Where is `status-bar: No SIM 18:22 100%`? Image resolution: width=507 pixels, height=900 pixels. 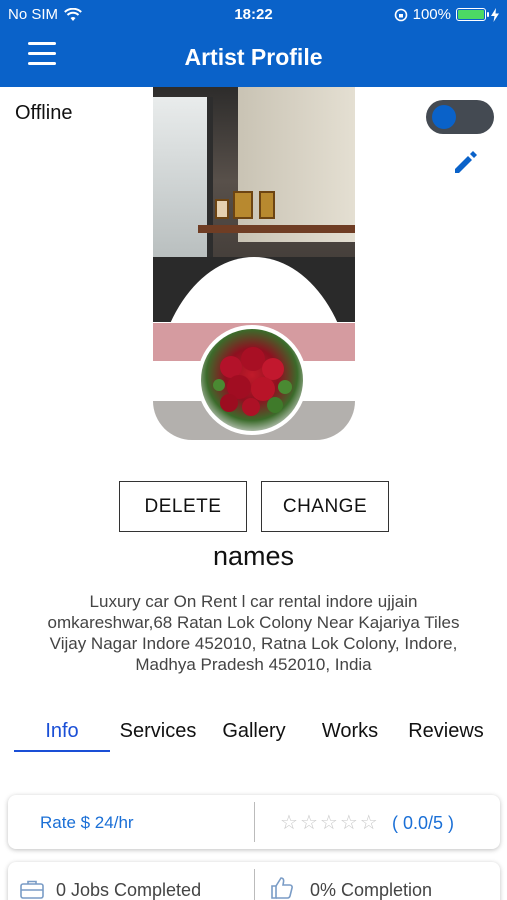
status-bar: No SIM 18:22 100% is located at coordinates (253, 15).